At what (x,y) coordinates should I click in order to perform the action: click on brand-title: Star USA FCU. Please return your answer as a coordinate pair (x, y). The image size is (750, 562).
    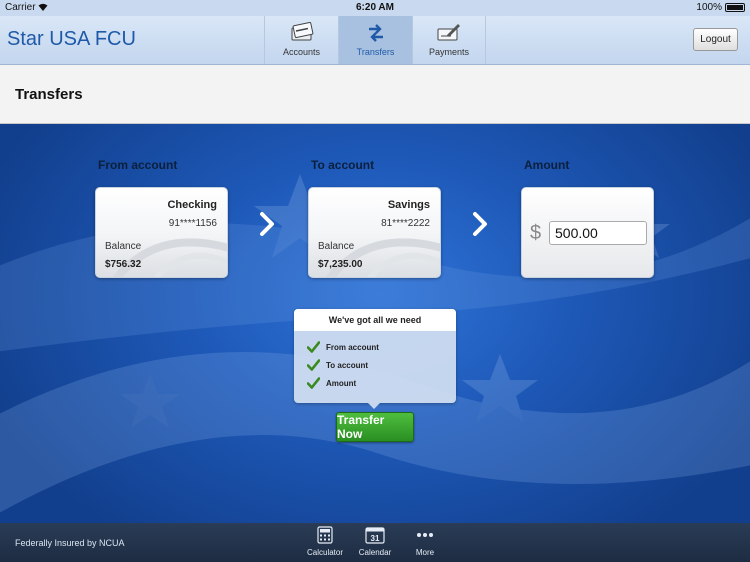
    Looking at the image, I should click on (71, 39).